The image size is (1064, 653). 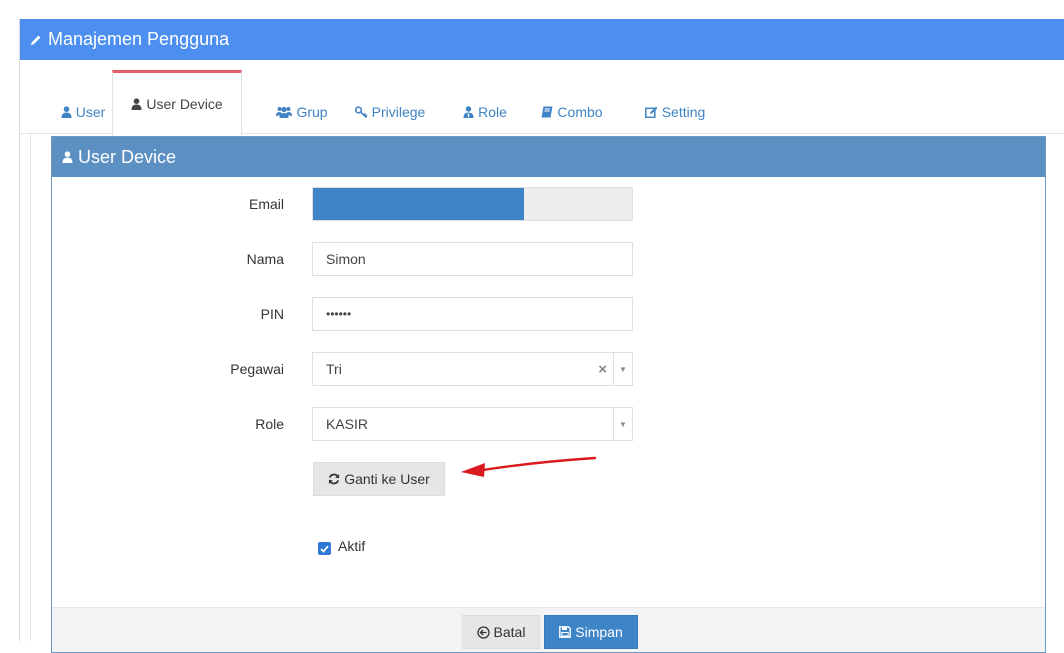 I want to click on tab-privilege: Privilege, so click(x=390, y=112).